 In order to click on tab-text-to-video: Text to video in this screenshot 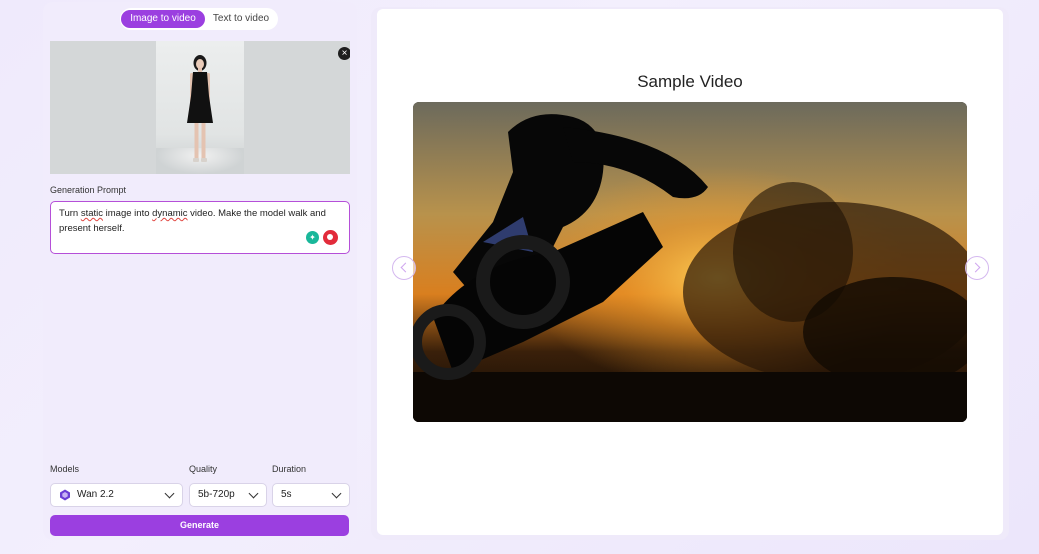, I will do `click(241, 19)`.